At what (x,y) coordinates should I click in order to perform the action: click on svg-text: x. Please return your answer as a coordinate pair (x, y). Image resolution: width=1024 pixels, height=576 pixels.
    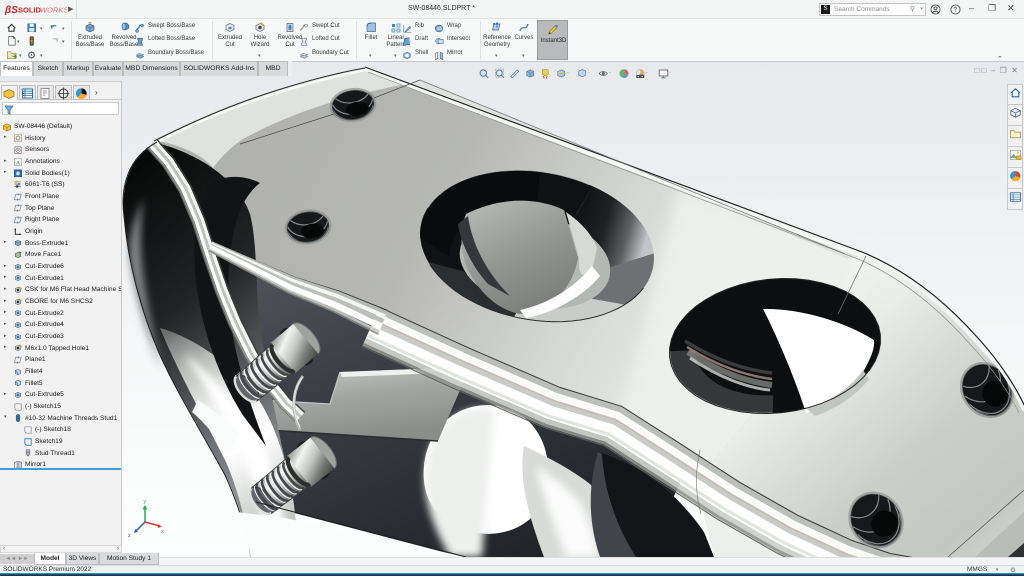
    Looking at the image, I should click on (162, 532).